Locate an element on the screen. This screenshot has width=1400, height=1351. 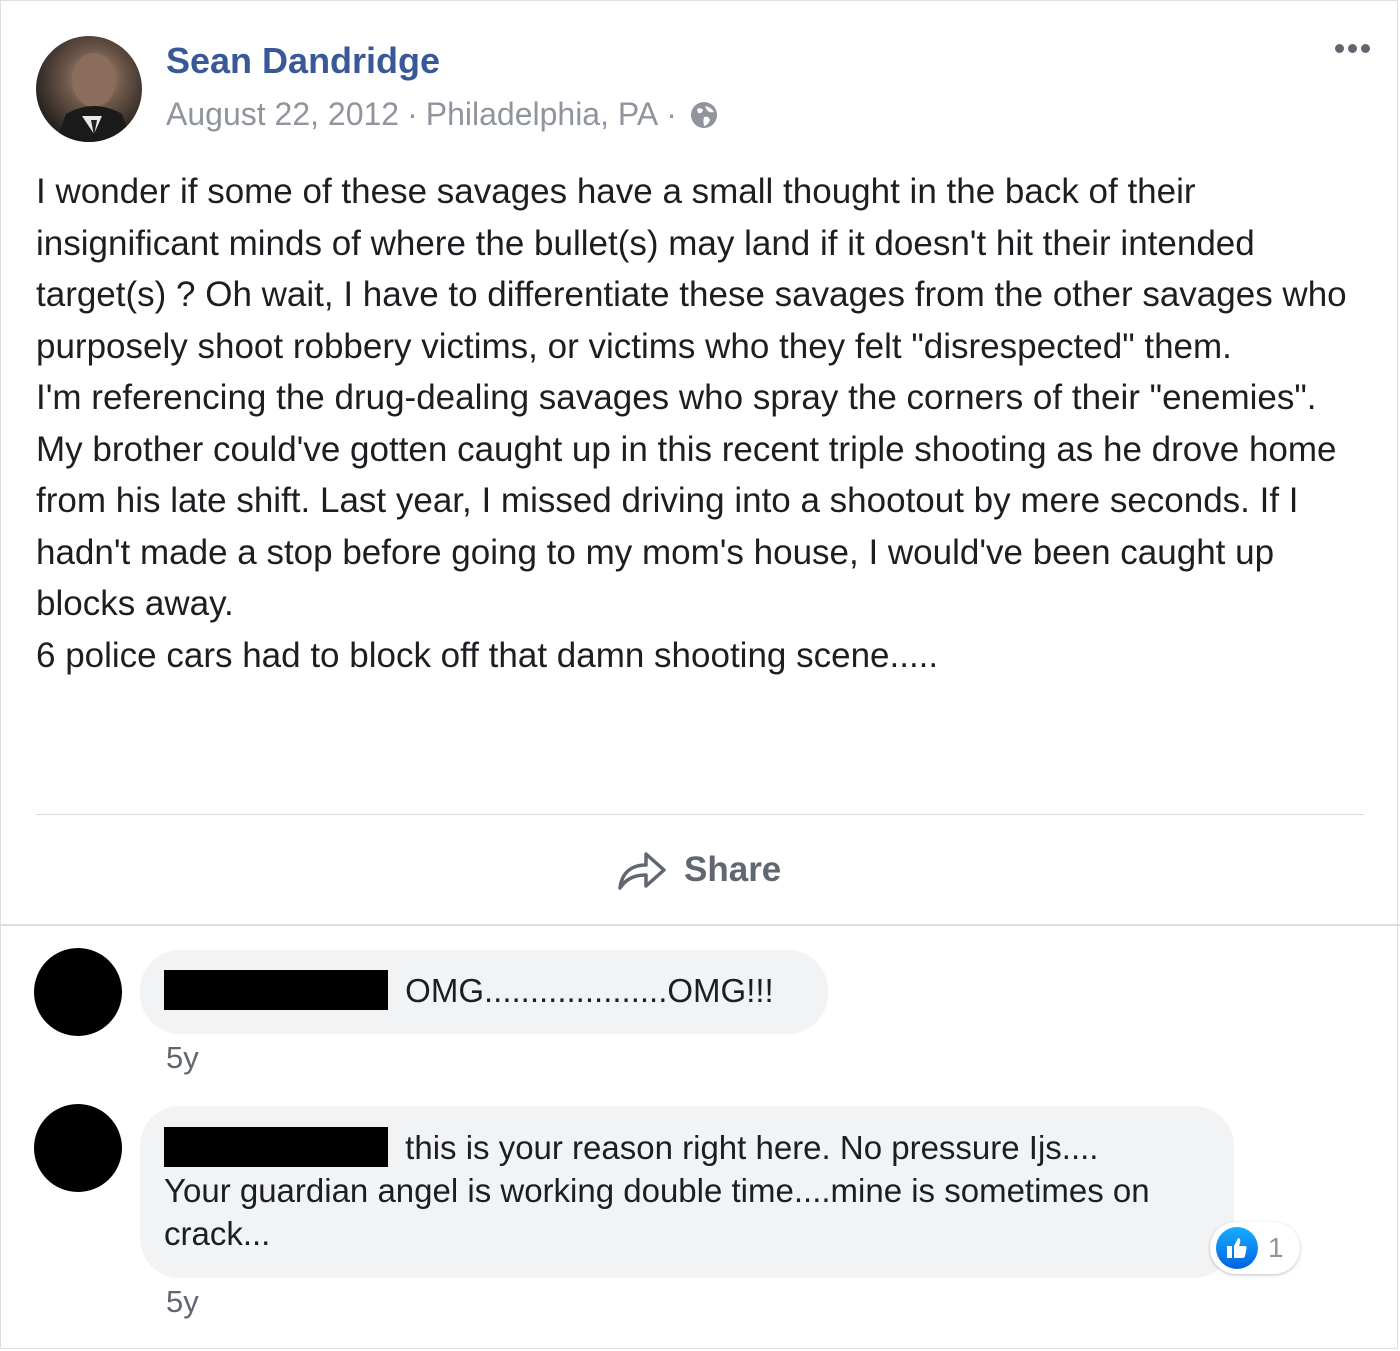
post-location: Philadelphia, PA is located at coordinates (542, 114).